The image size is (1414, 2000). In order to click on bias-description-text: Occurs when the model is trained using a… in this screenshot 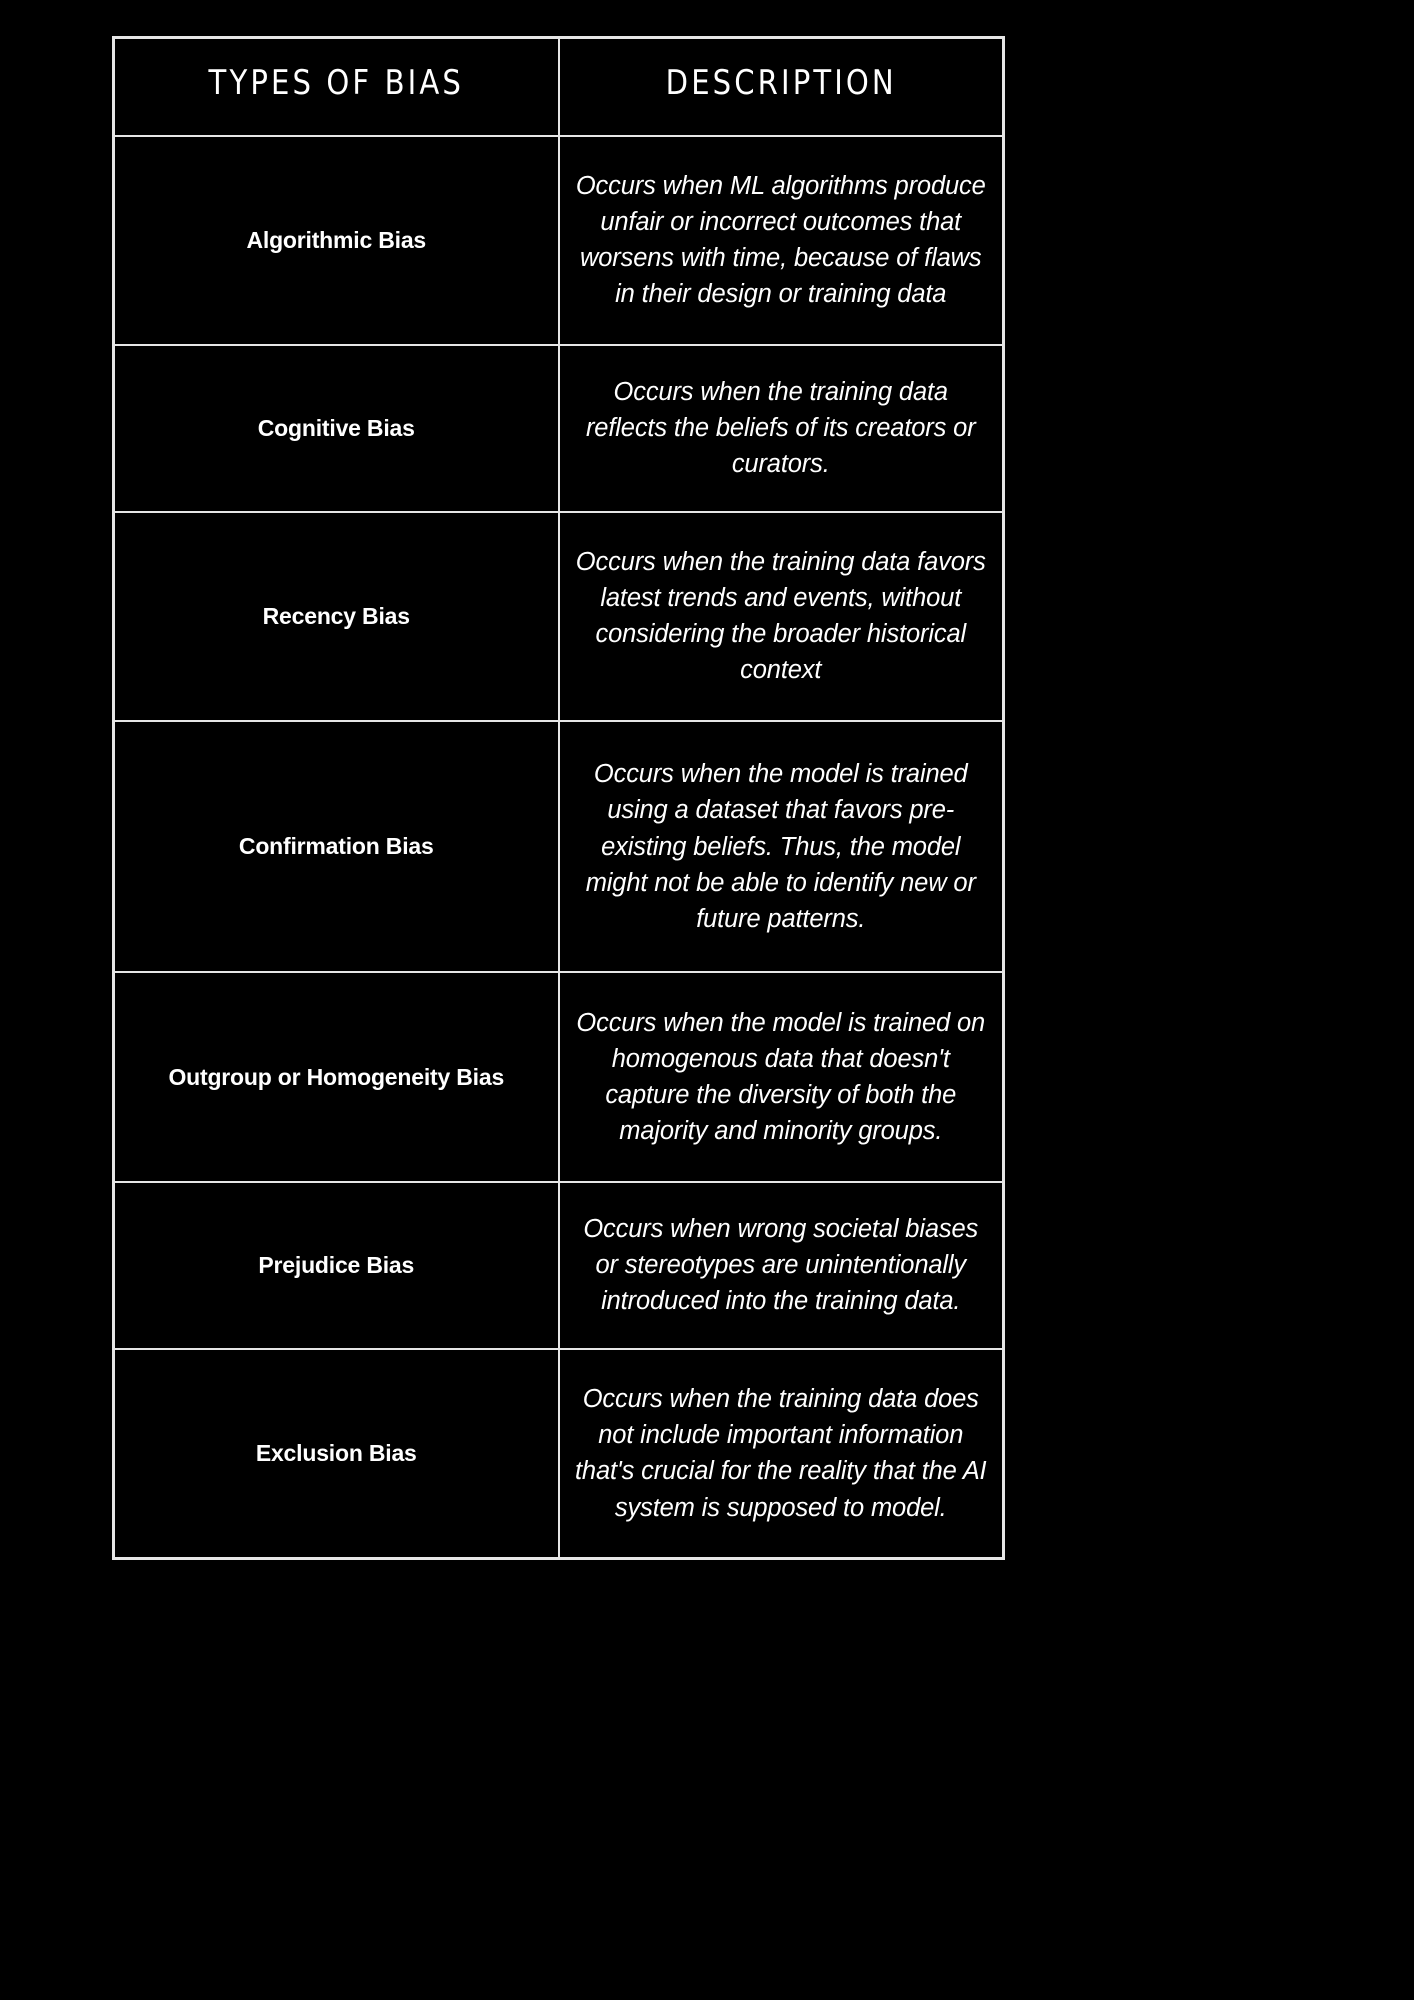, I will do `click(780, 846)`.